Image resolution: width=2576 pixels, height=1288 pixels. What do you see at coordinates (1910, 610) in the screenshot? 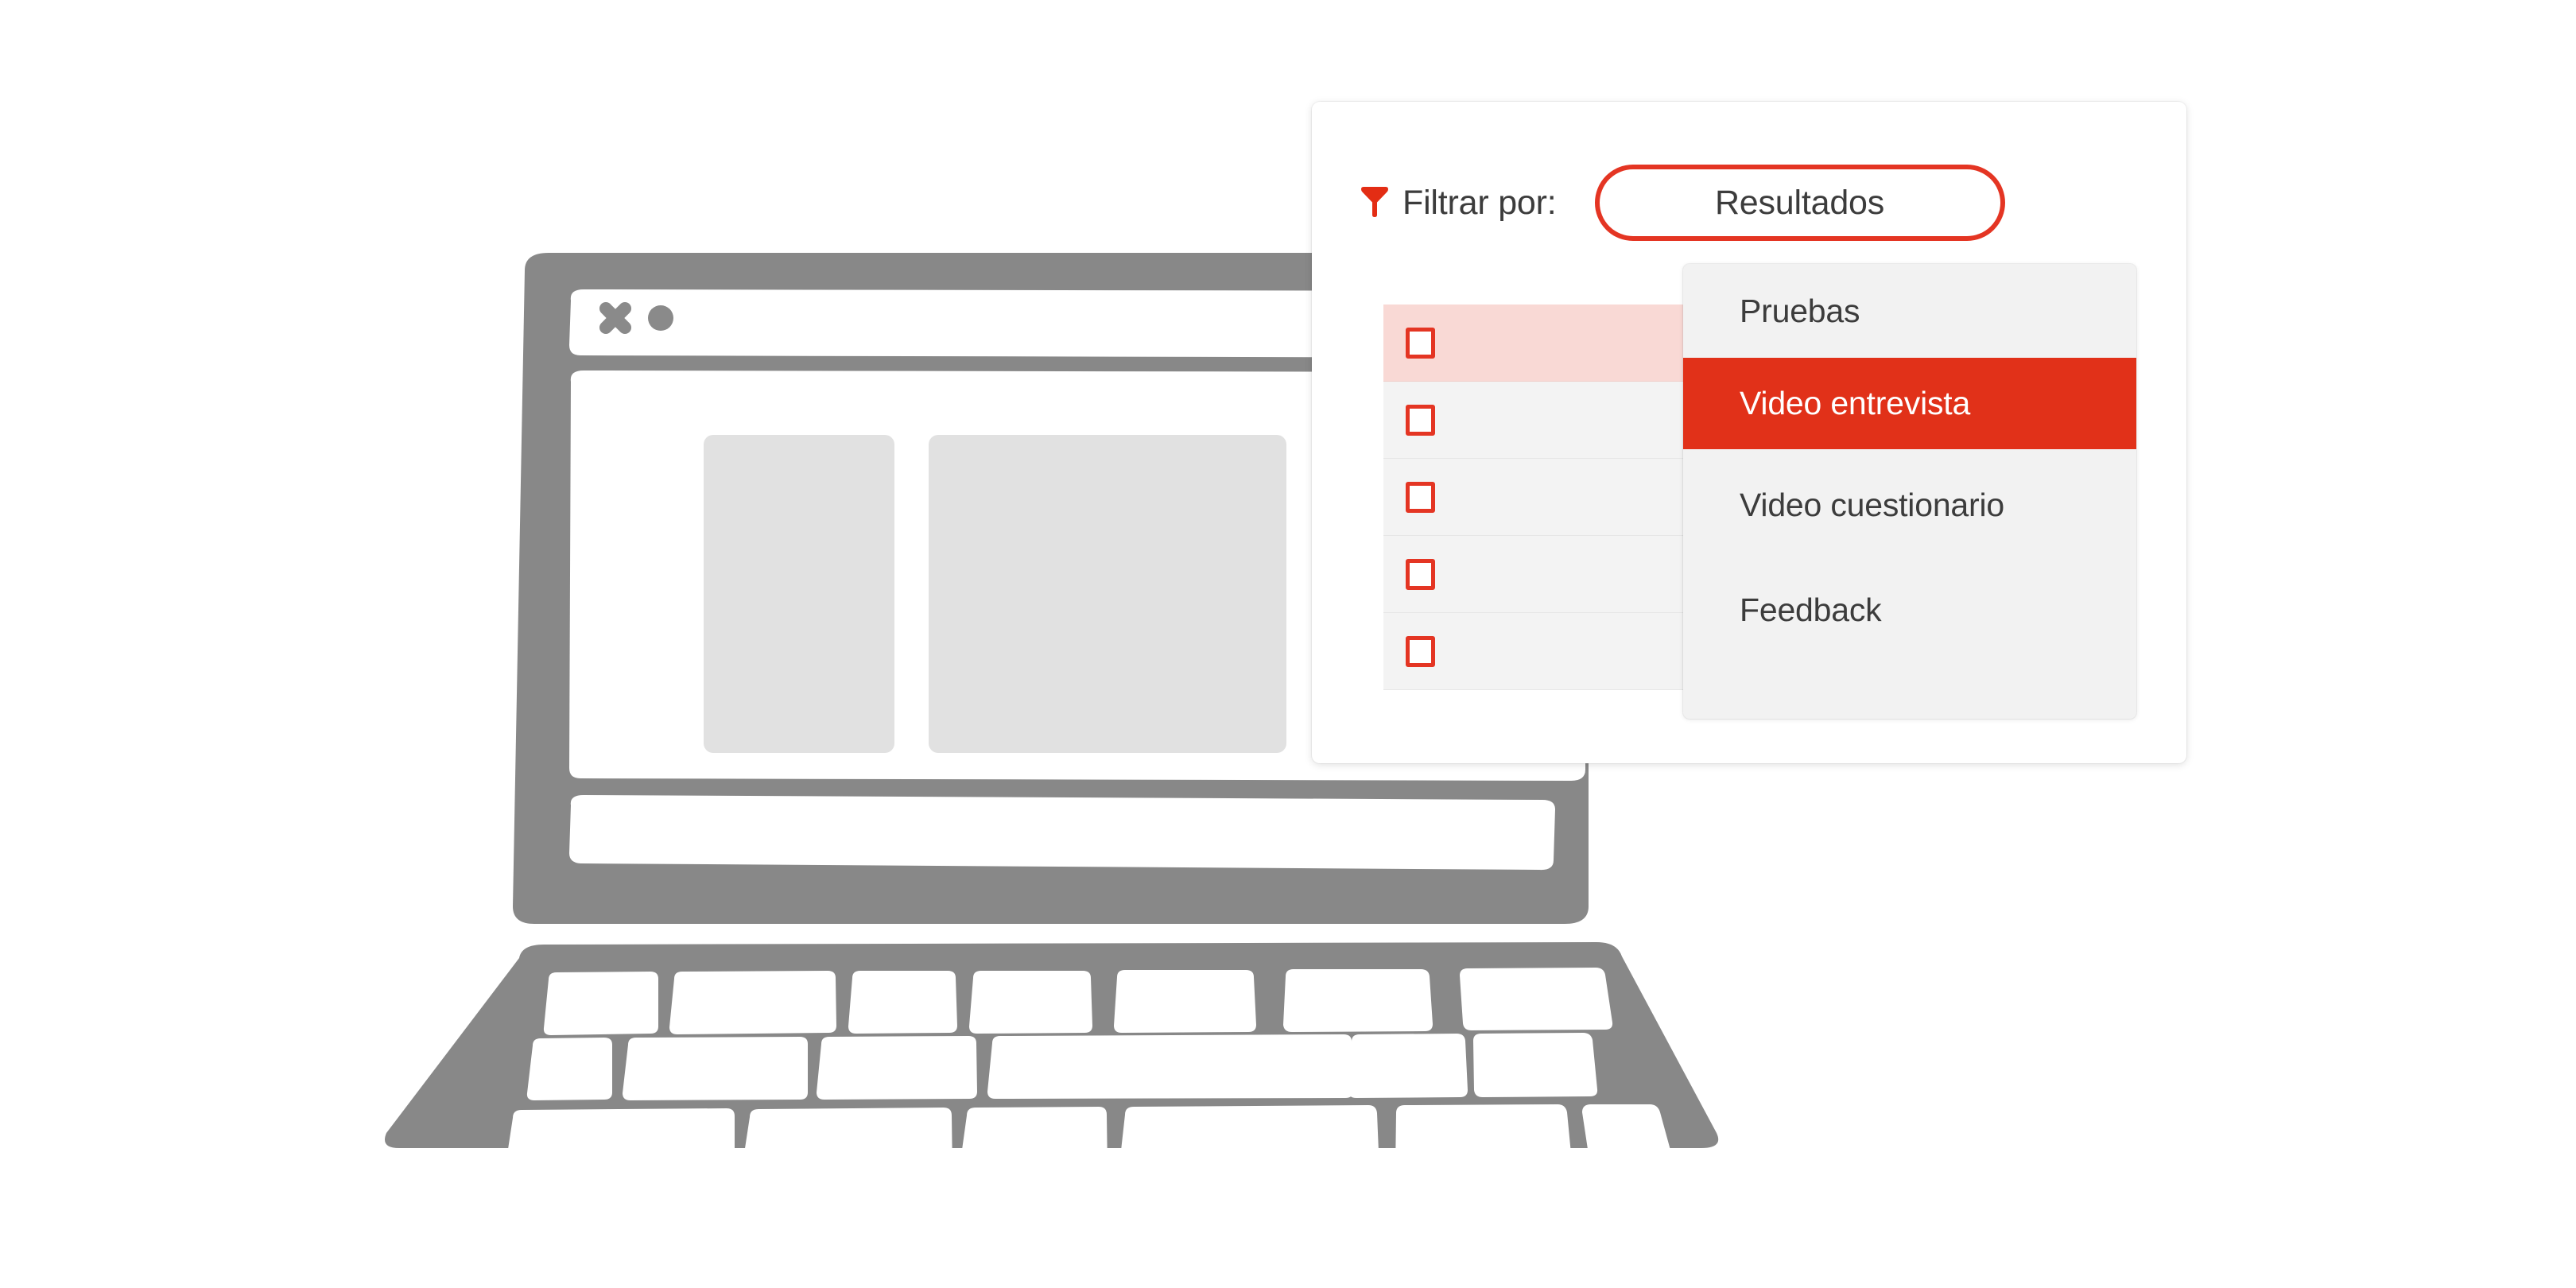
I see `menu-item-feedback: Feedback` at bounding box center [1910, 610].